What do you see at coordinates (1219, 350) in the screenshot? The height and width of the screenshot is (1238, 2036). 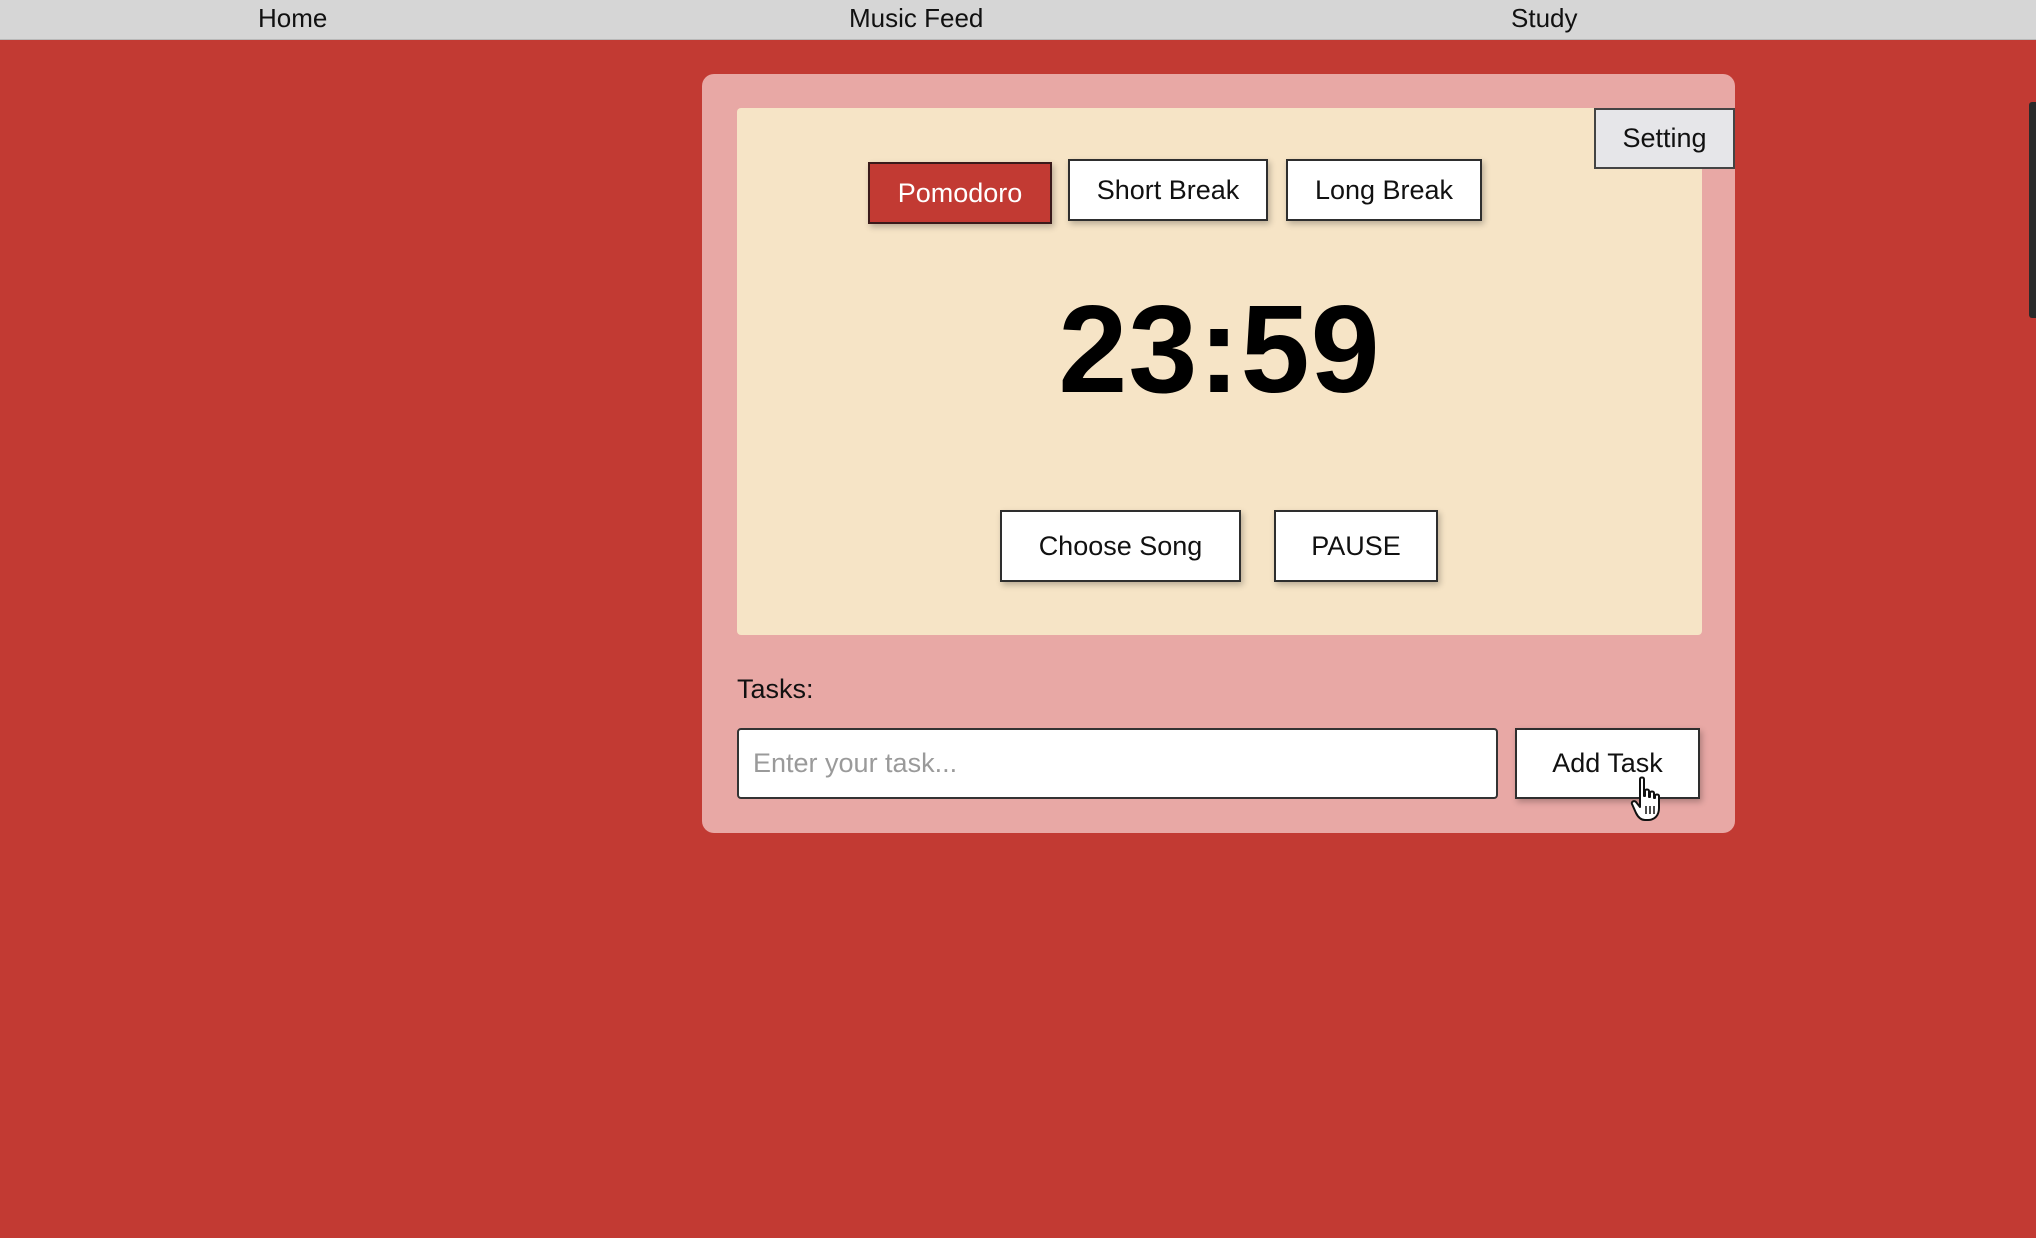 I see `timer-display: 23:59` at bounding box center [1219, 350].